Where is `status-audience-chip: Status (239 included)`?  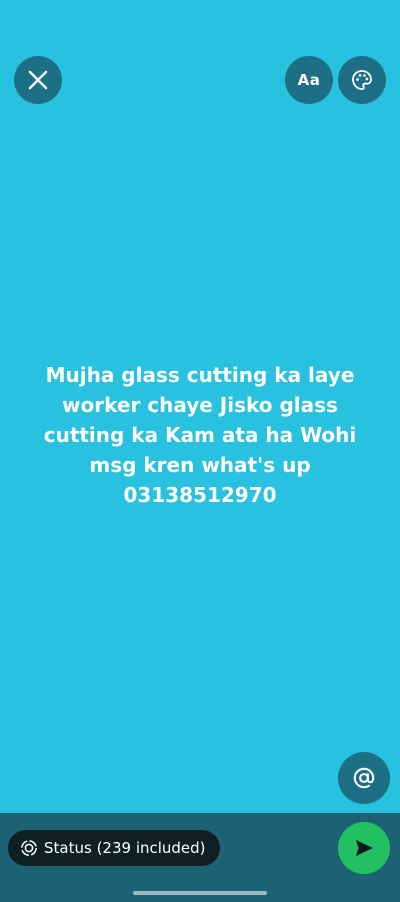 status-audience-chip: Status (239 included) is located at coordinates (114, 848).